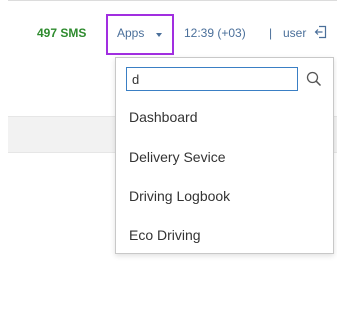 This screenshot has height=318, width=337. I want to click on sms-balance-link: 497 SMS, so click(61, 33).